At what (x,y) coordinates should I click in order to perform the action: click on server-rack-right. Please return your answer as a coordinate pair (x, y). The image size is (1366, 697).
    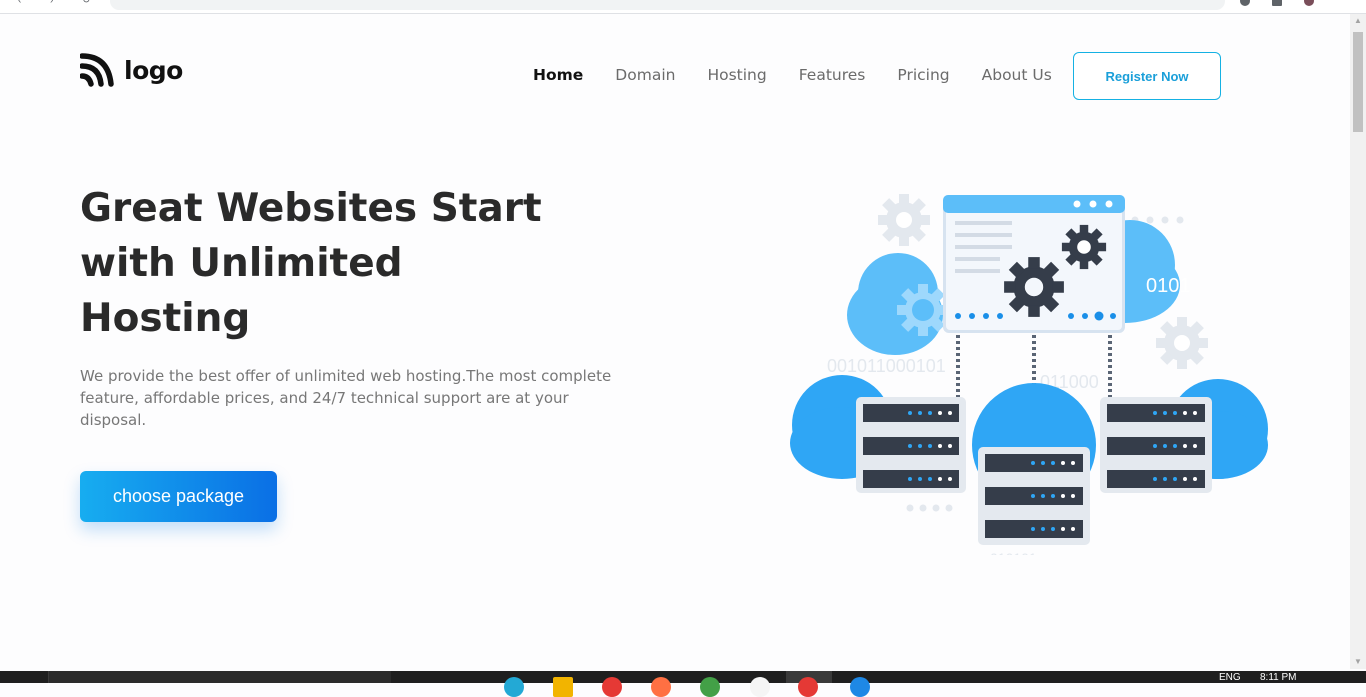
    Looking at the image, I should click on (1156, 445).